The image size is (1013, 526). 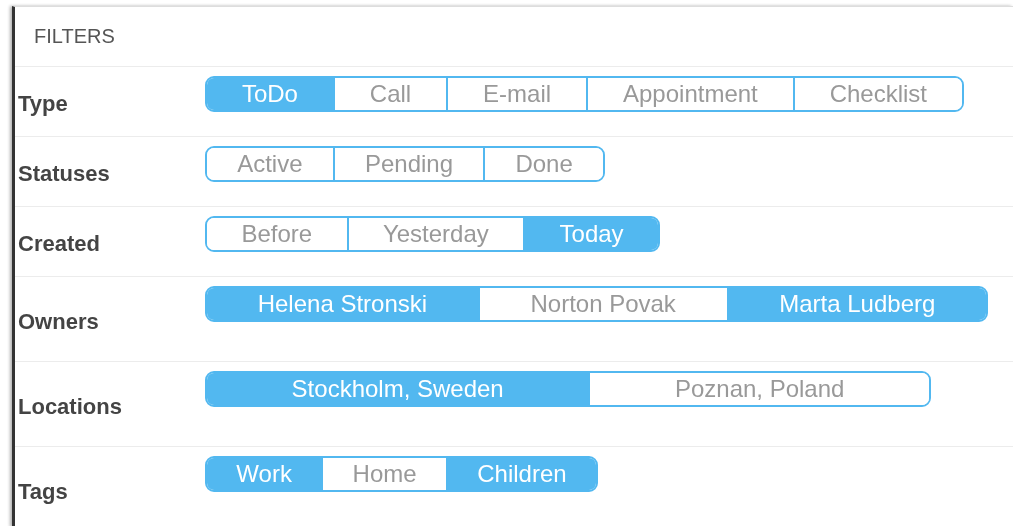 What do you see at coordinates (877, 94) in the screenshot?
I see `segment-option: Checklist` at bounding box center [877, 94].